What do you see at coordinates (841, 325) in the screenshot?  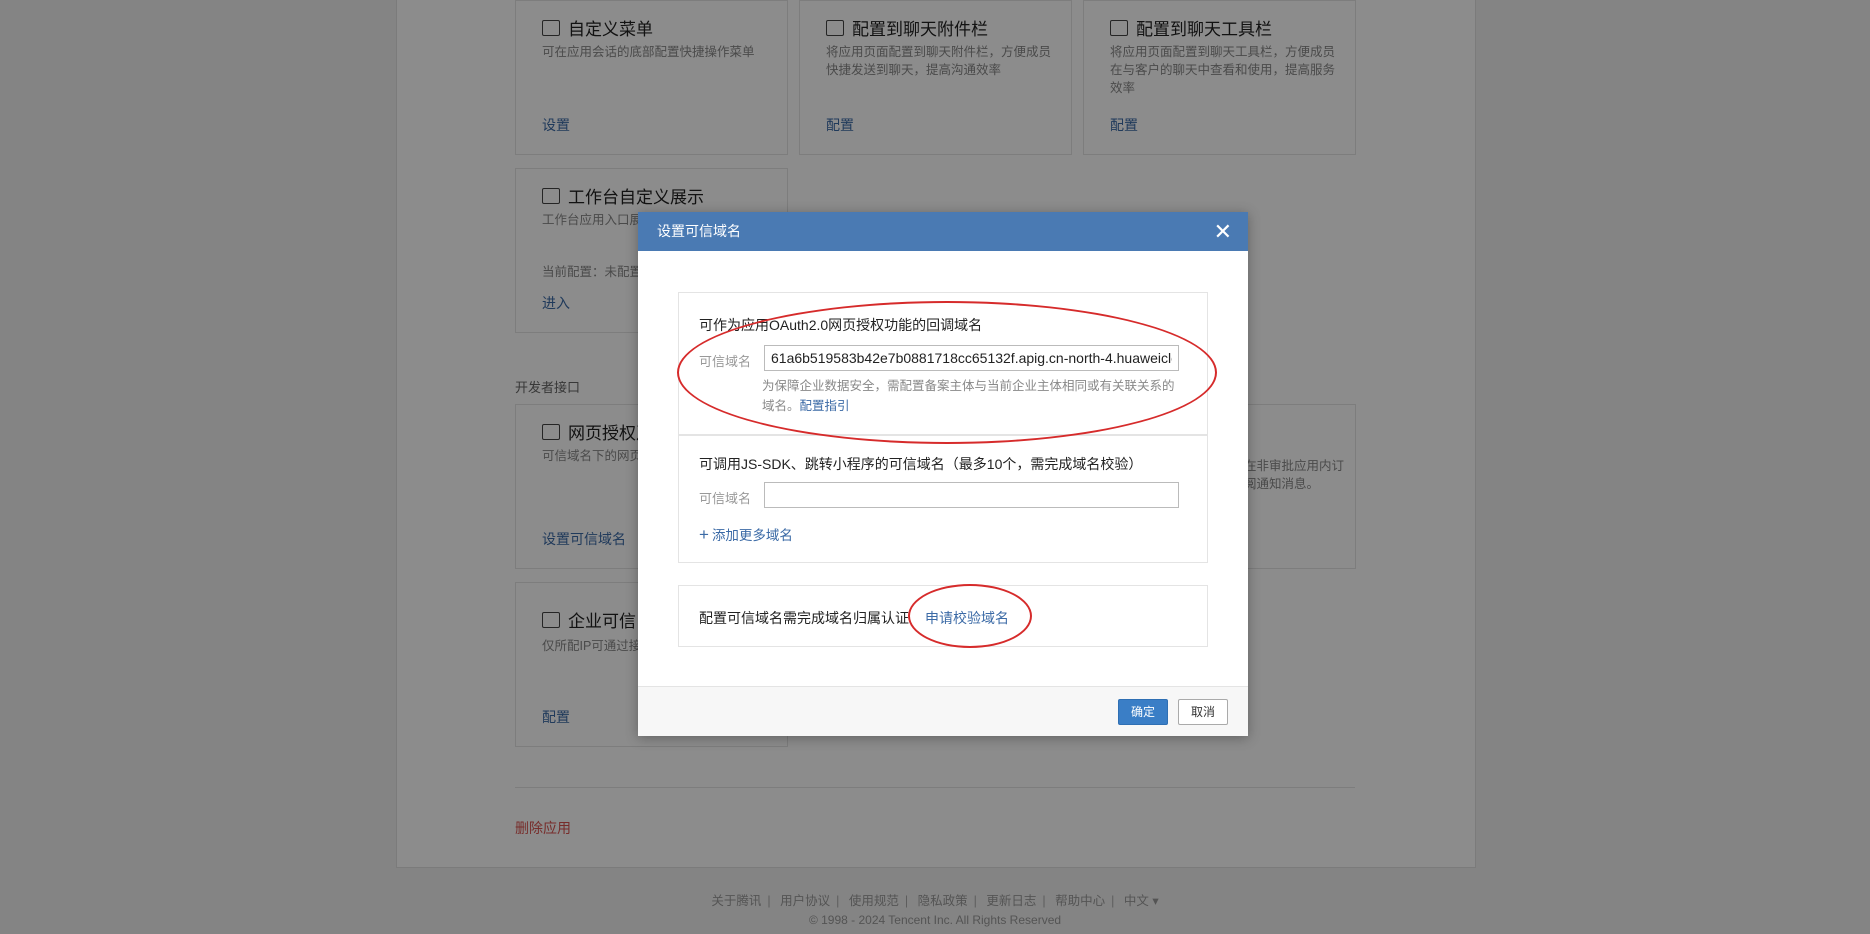 I see `oauth-heading: 可作为应用OAuth2.0网页授权功能的回调域名` at bounding box center [841, 325].